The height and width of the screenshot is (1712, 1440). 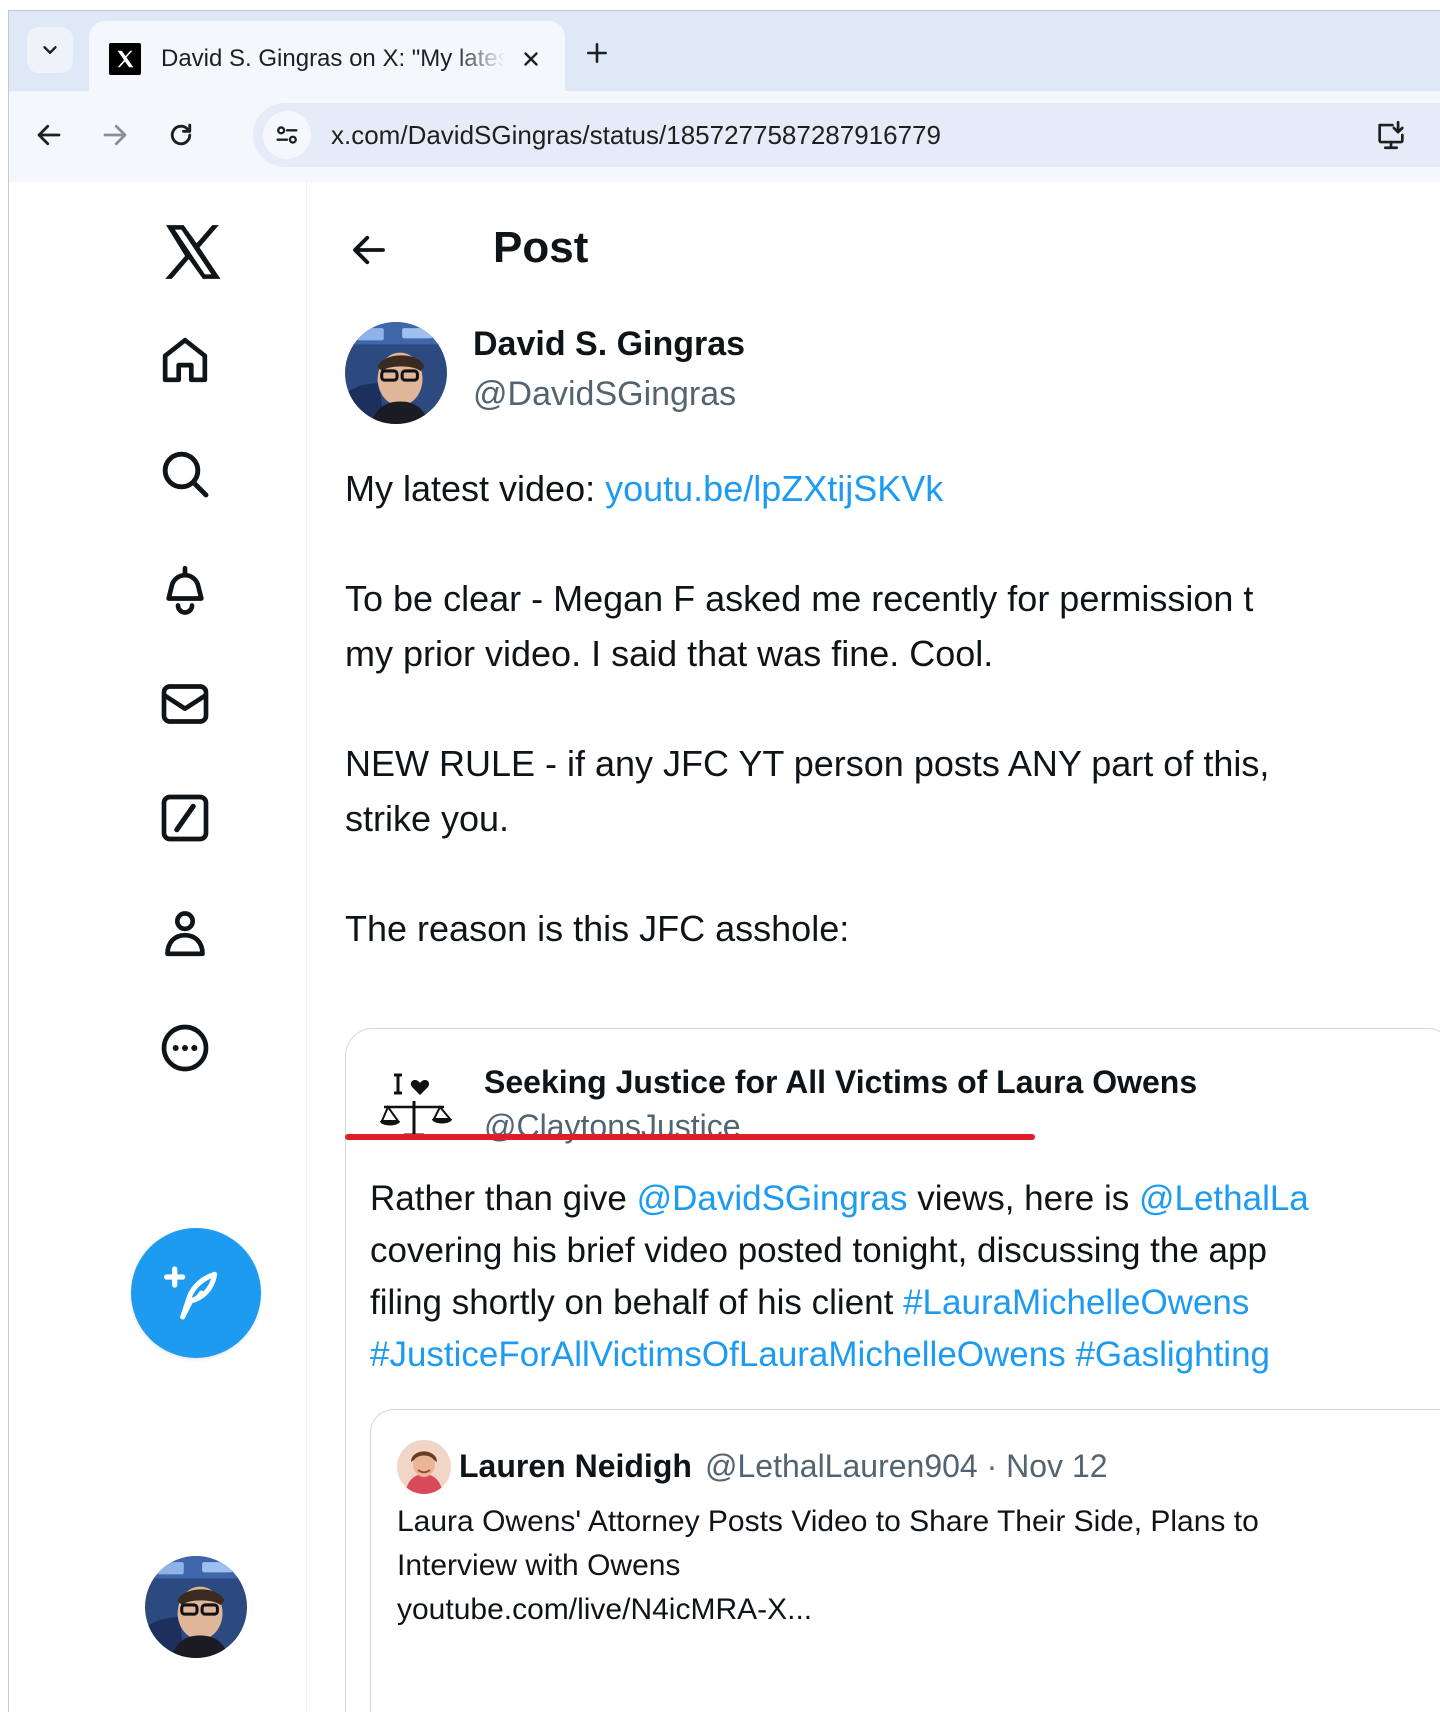 What do you see at coordinates (193, 252) in the screenshot?
I see `x-logo-icon` at bounding box center [193, 252].